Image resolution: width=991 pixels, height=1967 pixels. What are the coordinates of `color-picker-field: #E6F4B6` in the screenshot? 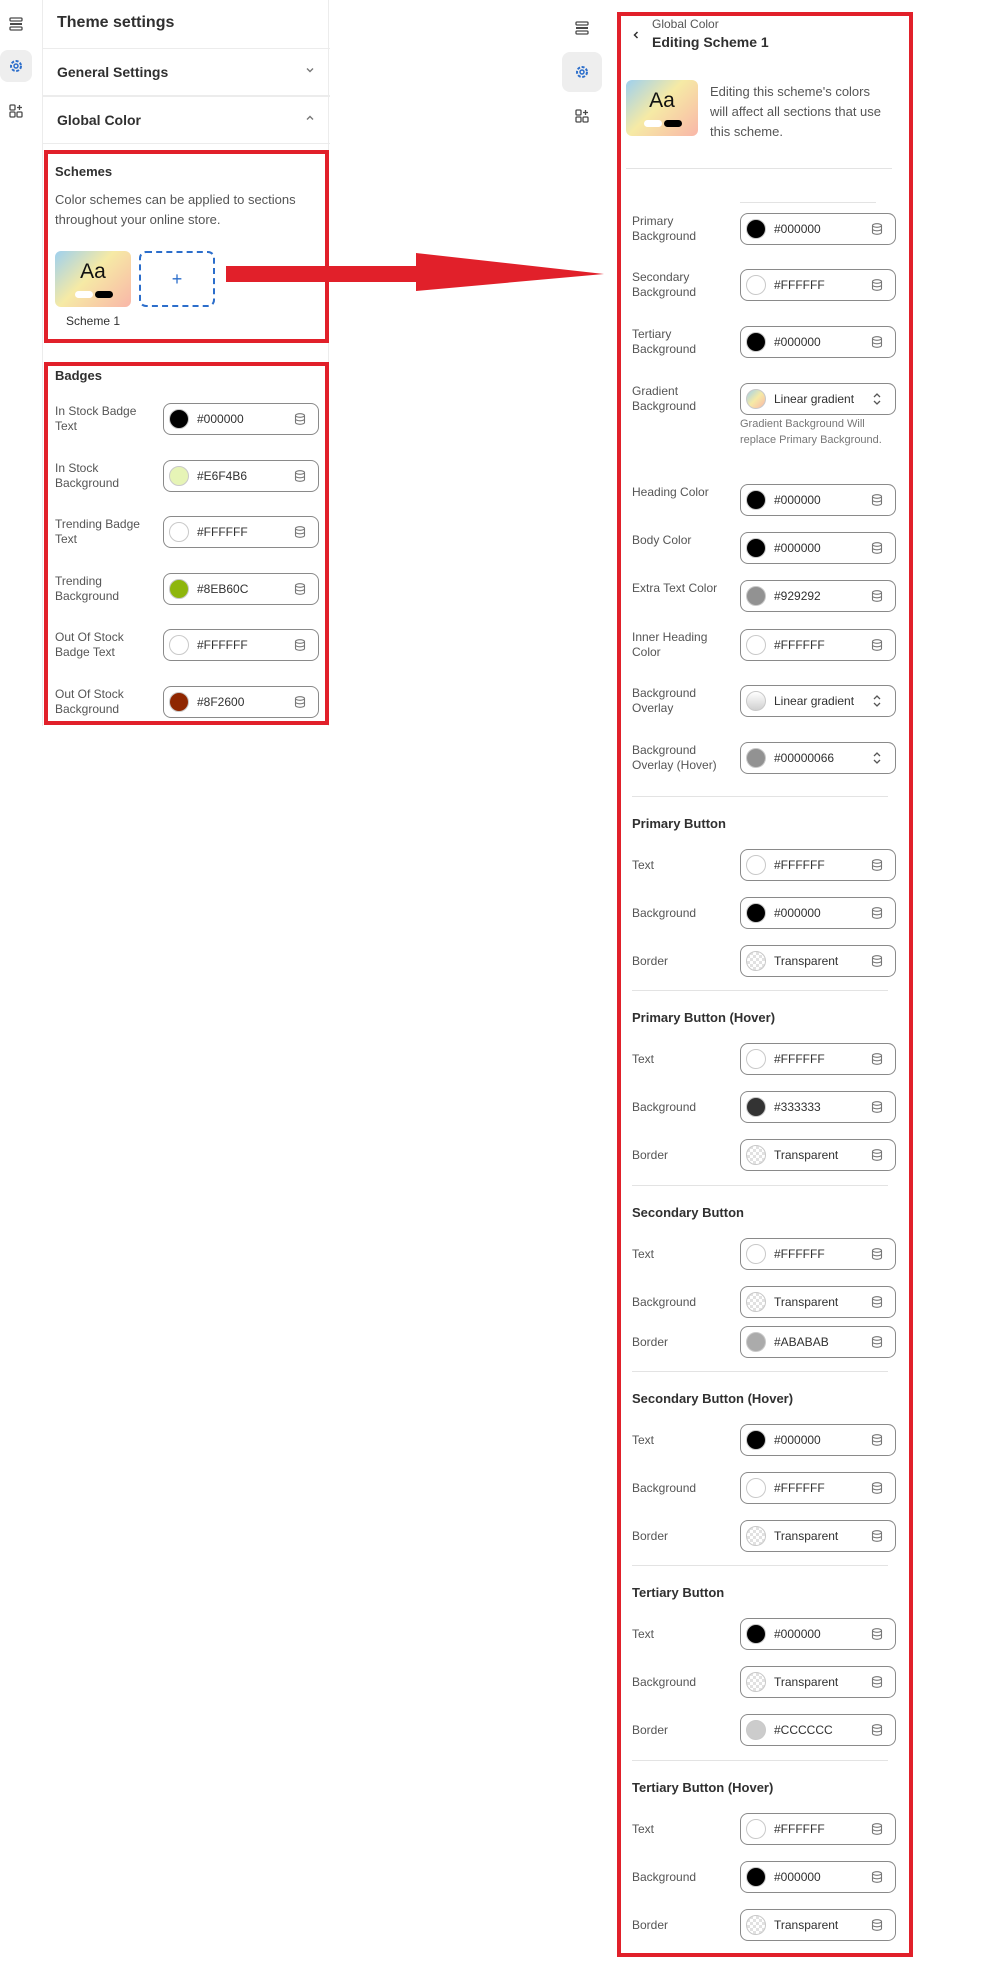 It's located at (241, 475).